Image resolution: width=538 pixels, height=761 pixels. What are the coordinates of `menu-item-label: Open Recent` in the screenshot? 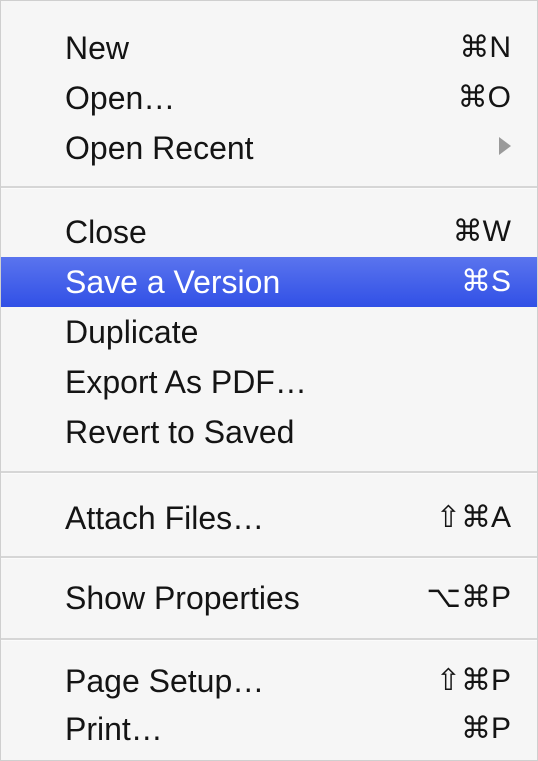 It's located at (159, 148).